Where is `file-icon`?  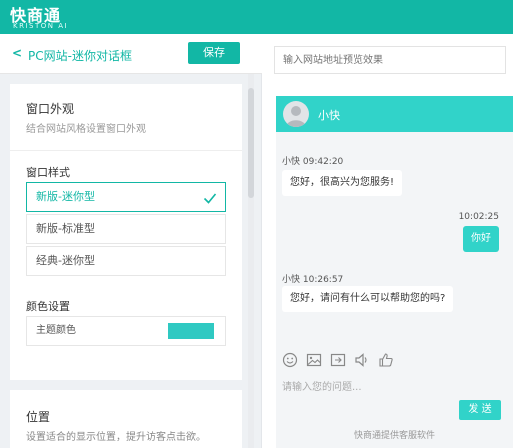
file-icon is located at coordinates (338, 360).